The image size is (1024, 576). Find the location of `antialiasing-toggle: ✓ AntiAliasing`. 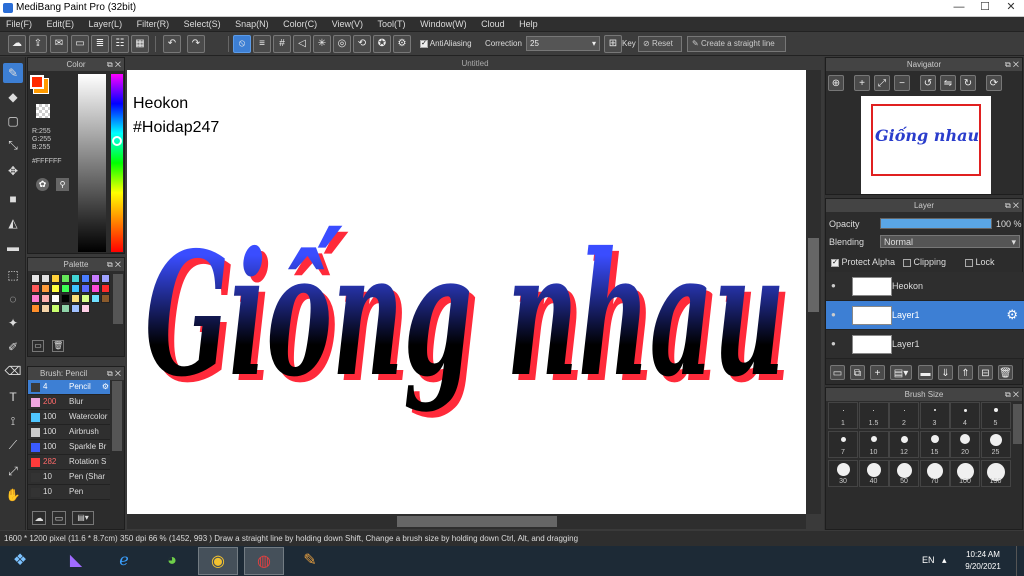

antialiasing-toggle: ✓ AntiAliasing is located at coordinates (446, 43).